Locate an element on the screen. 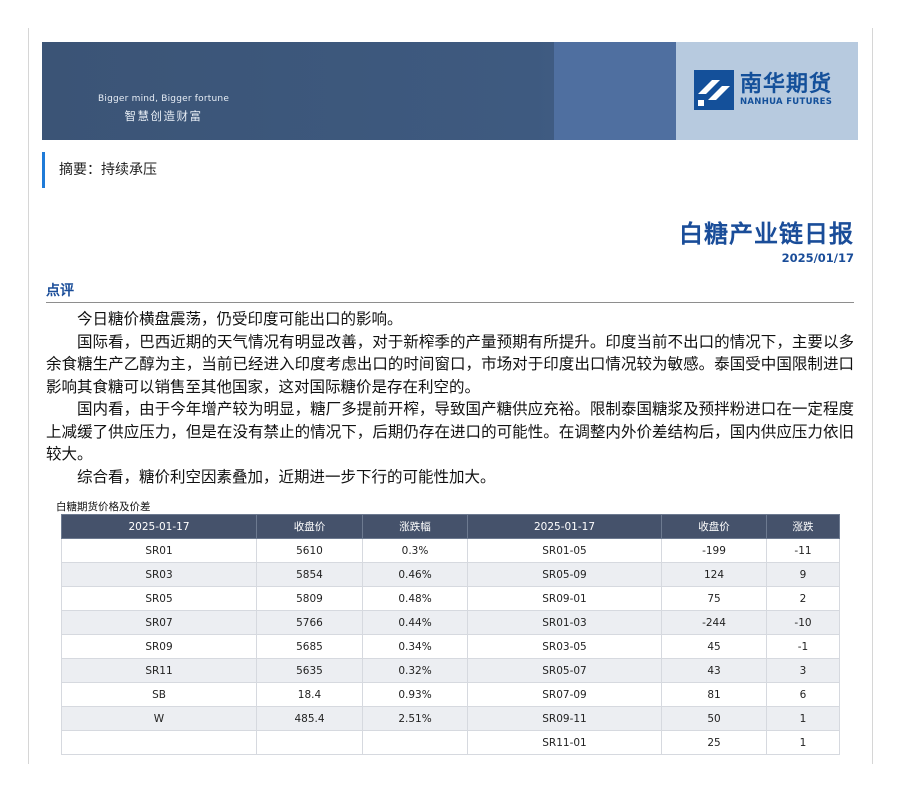 This screenshot has height=792, width=900. table-cell: SR01 is located at coordinates (159, 550).